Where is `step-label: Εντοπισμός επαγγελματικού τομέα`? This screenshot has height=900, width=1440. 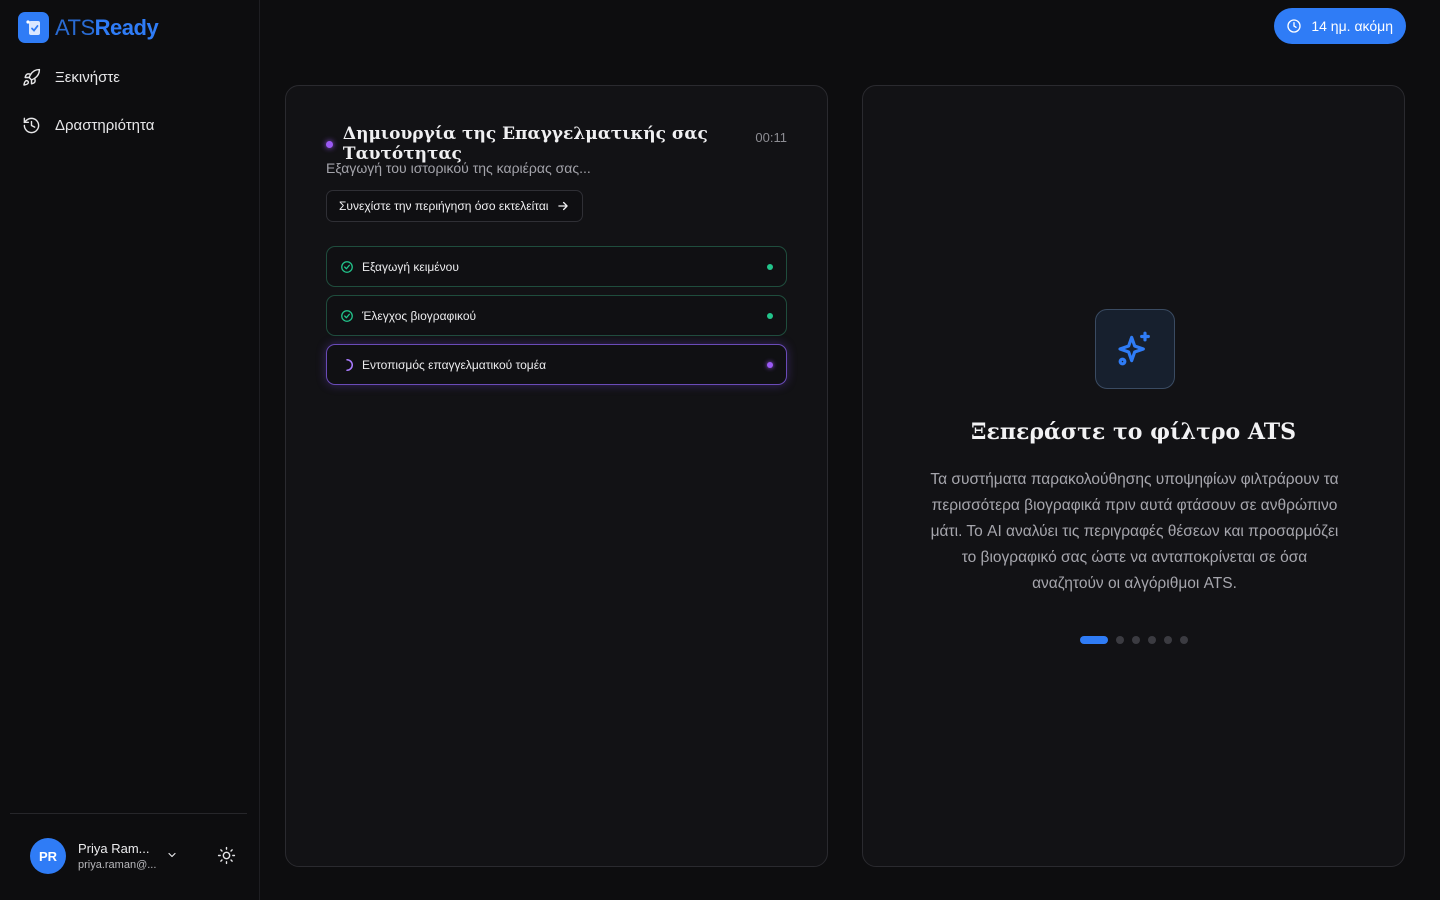 step-label: Εντοπισμός επαγγελματικού τομέα is located at coordinates (454, 364).